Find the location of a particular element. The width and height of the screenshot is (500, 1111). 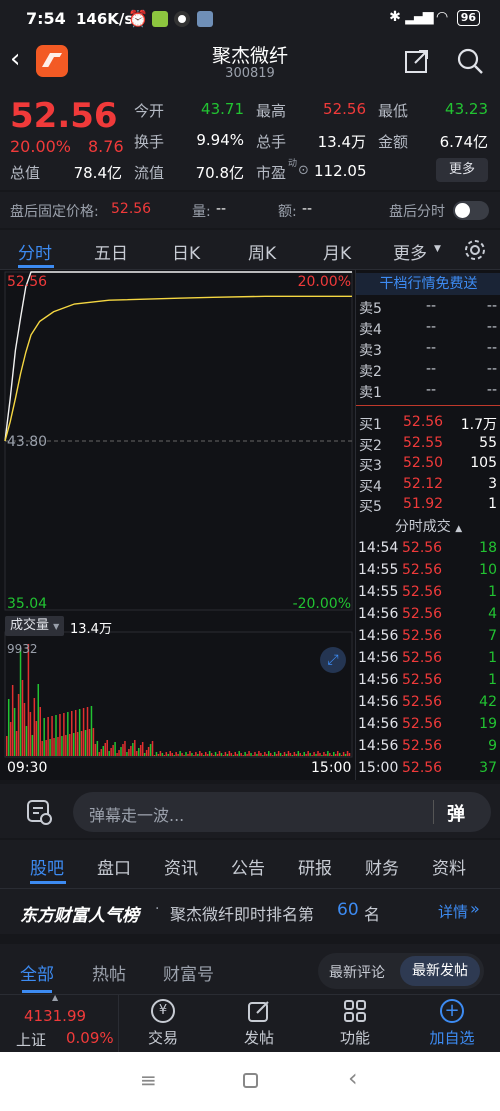

nav-divider is located at coordinates (118, 1024).